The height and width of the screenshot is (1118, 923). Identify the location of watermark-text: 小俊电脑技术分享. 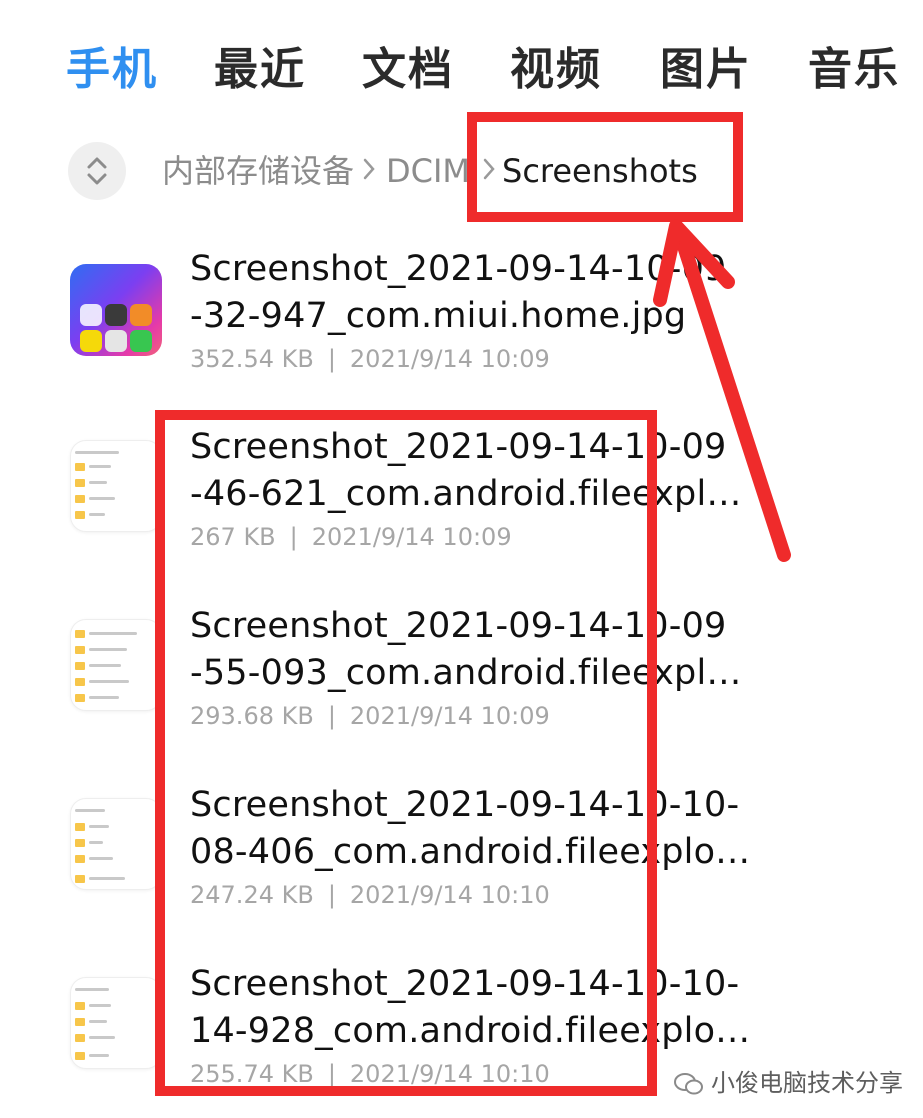
(807, 1083).